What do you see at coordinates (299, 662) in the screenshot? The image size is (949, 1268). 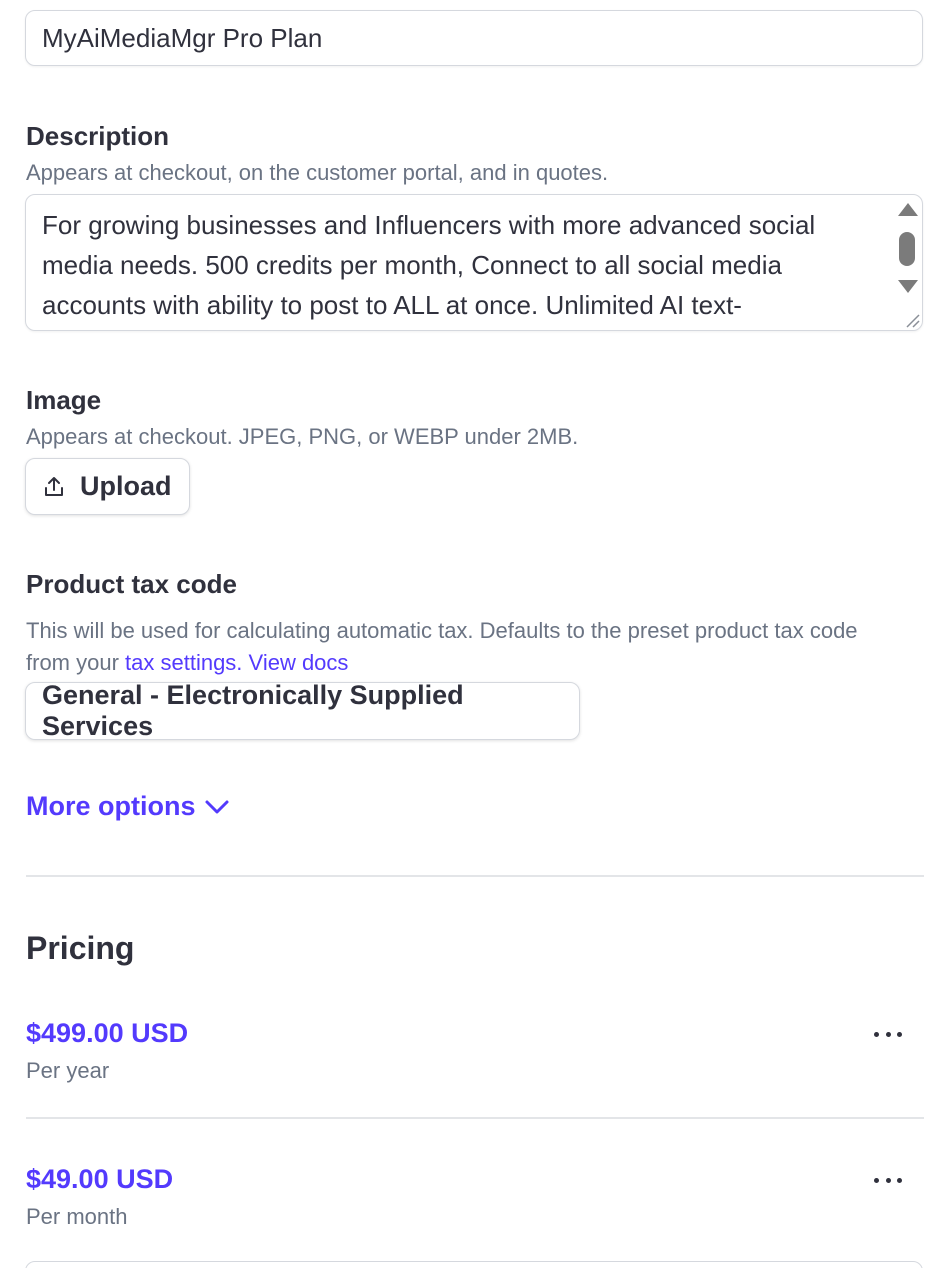 I see `view-docs-link: View docs` at bounding box center [299, 662].